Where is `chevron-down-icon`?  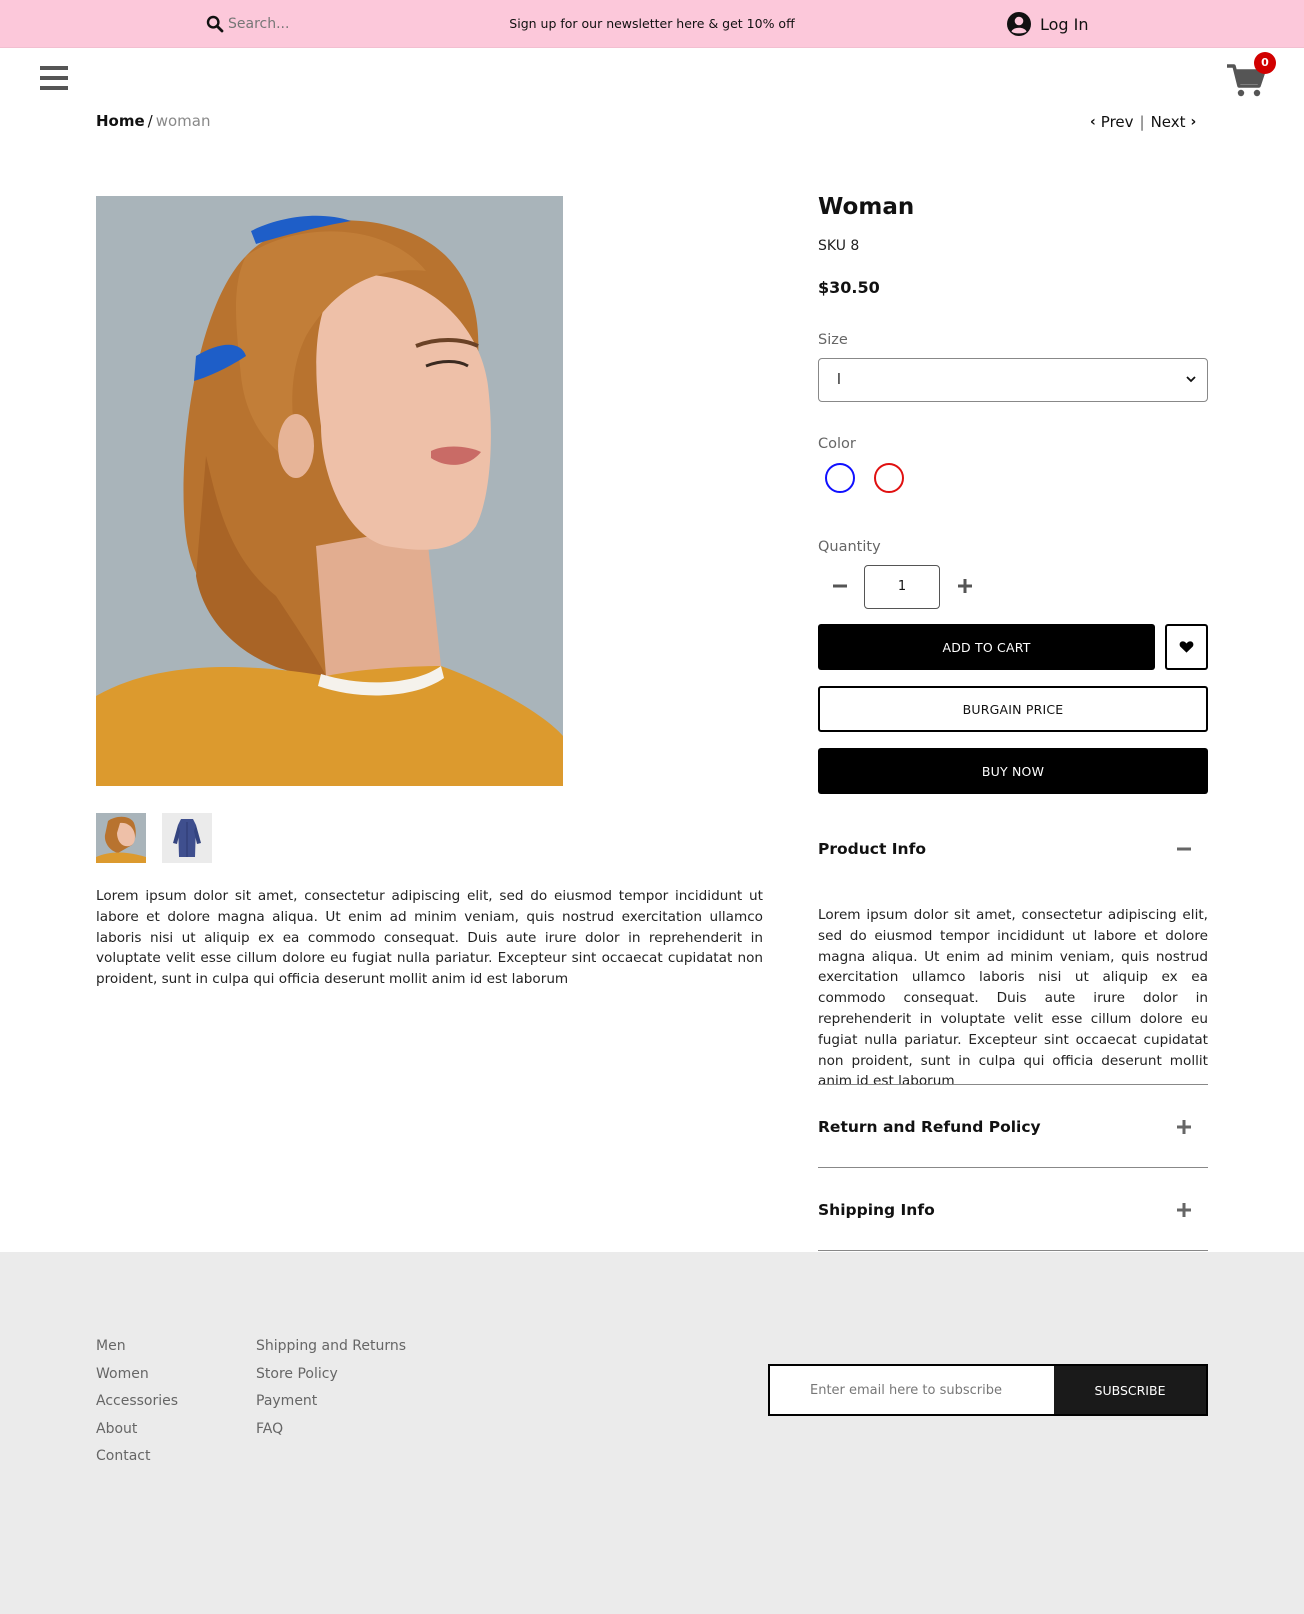
chevron-down-icon is located at coordinates (1191, 379).